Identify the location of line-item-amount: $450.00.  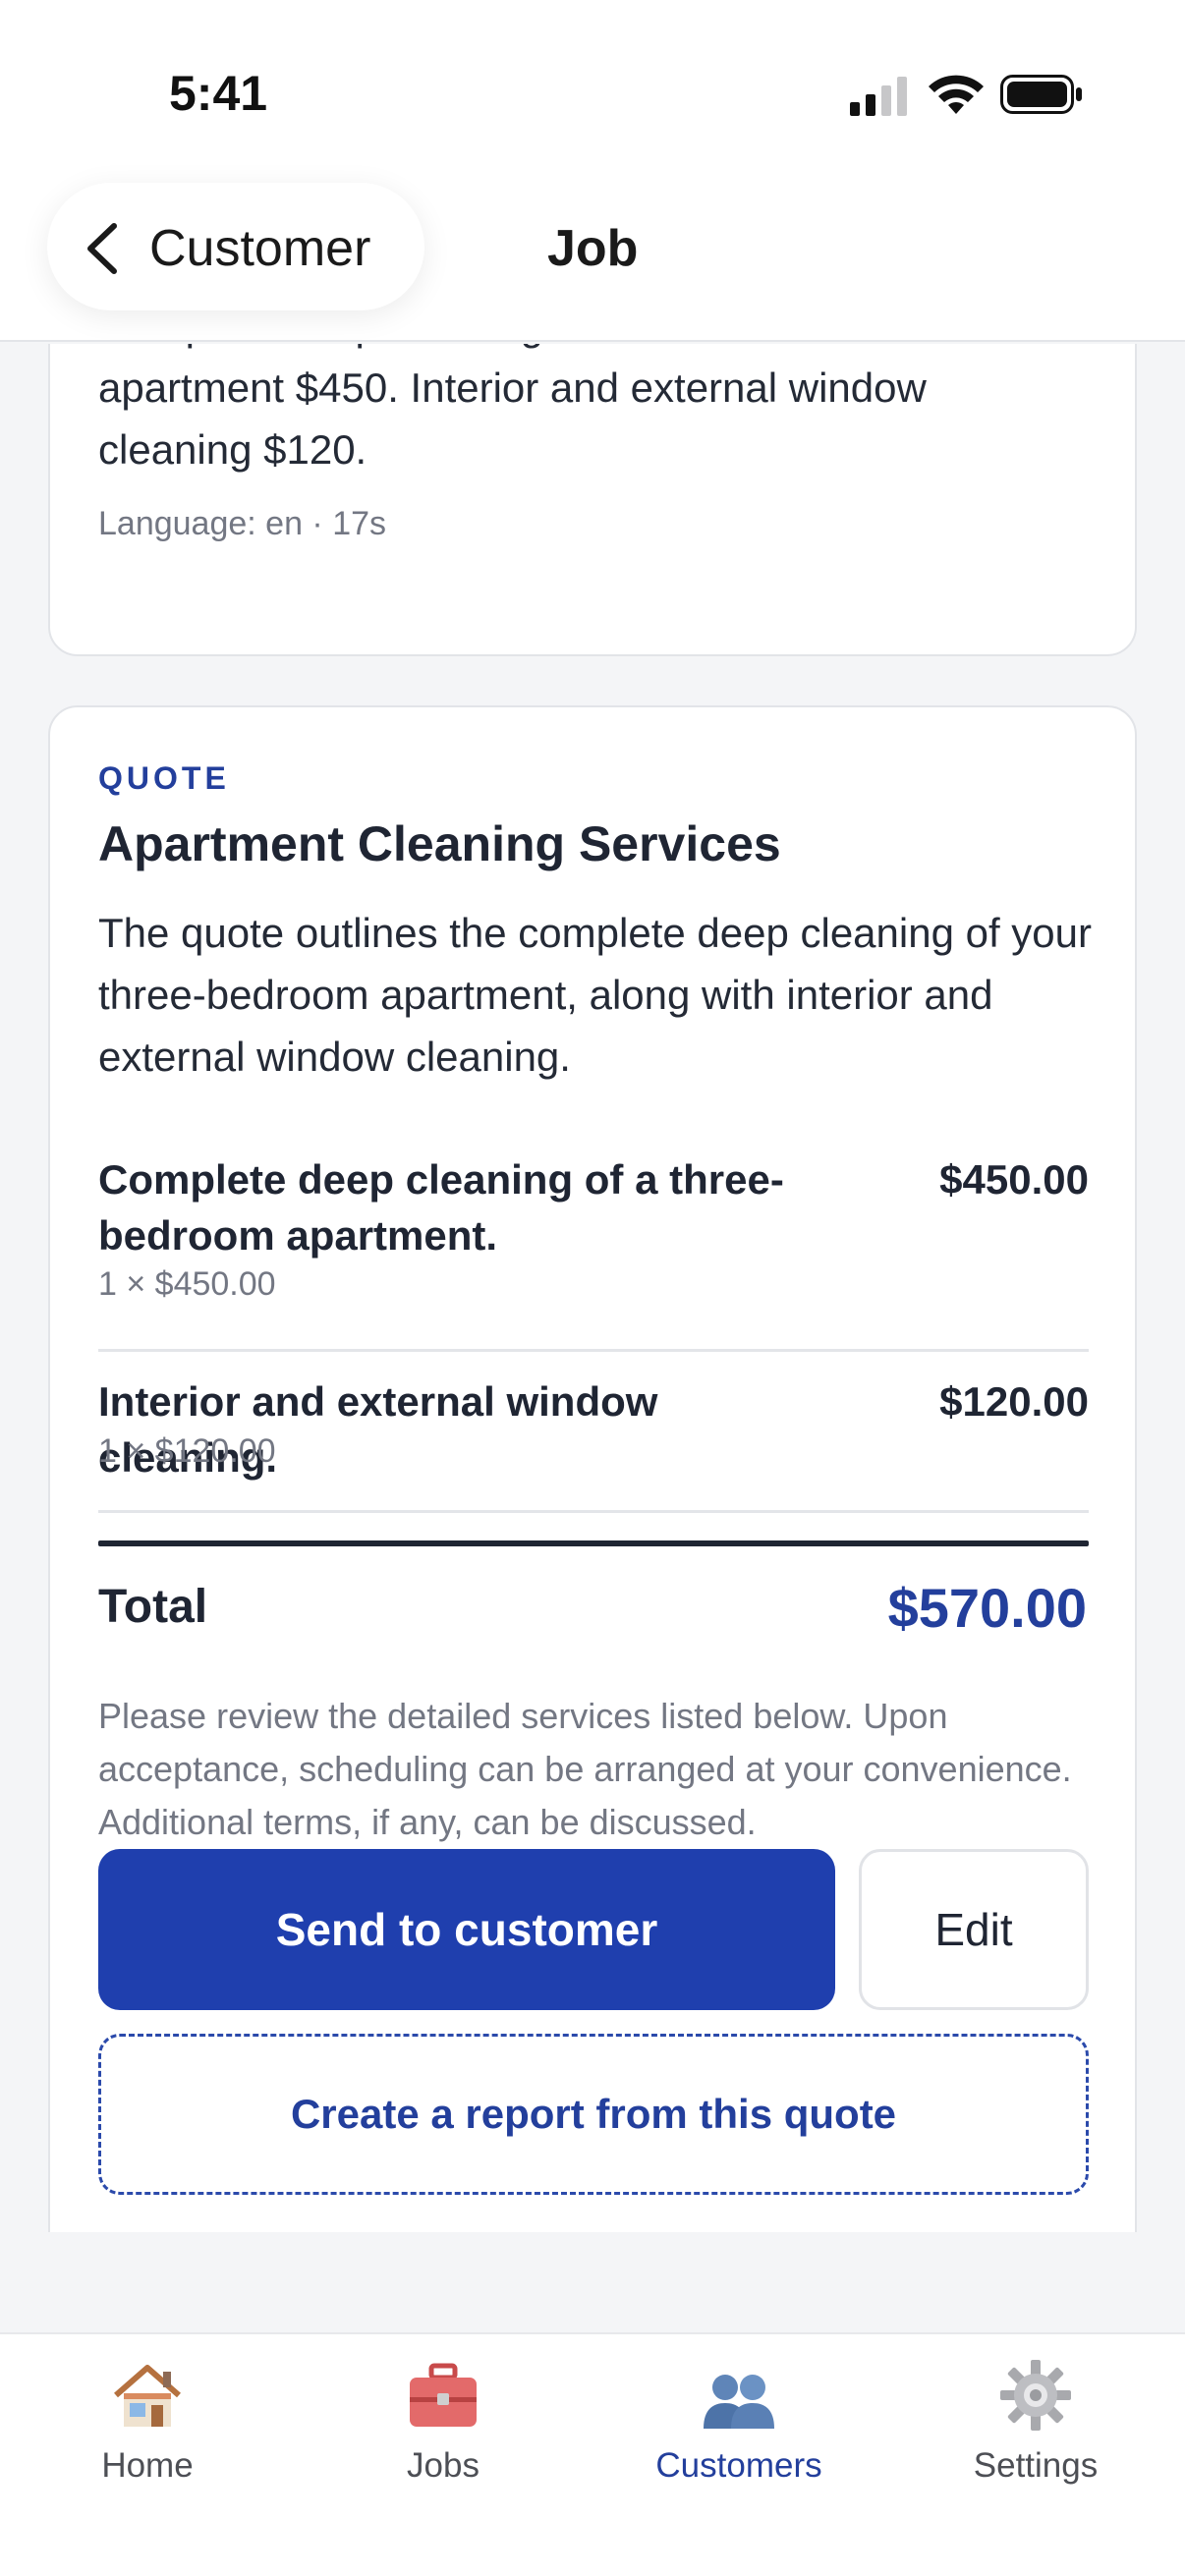
(1014, 1179).